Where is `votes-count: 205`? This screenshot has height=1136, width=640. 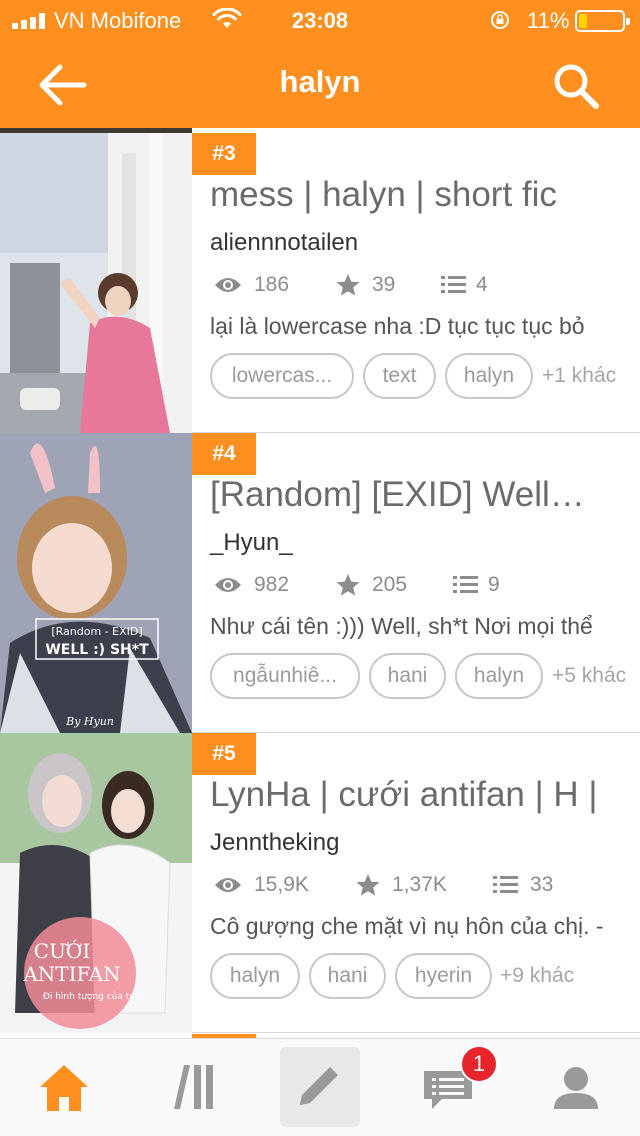
votes-count: 205 is located at coordinates (390, 584).